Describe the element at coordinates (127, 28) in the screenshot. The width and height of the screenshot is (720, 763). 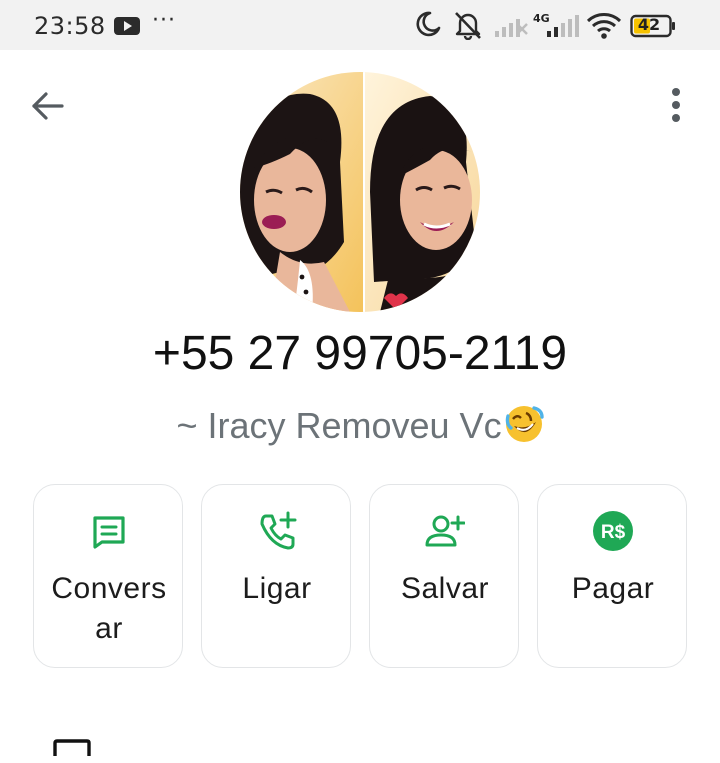
I see `youtube-icon` at that location.